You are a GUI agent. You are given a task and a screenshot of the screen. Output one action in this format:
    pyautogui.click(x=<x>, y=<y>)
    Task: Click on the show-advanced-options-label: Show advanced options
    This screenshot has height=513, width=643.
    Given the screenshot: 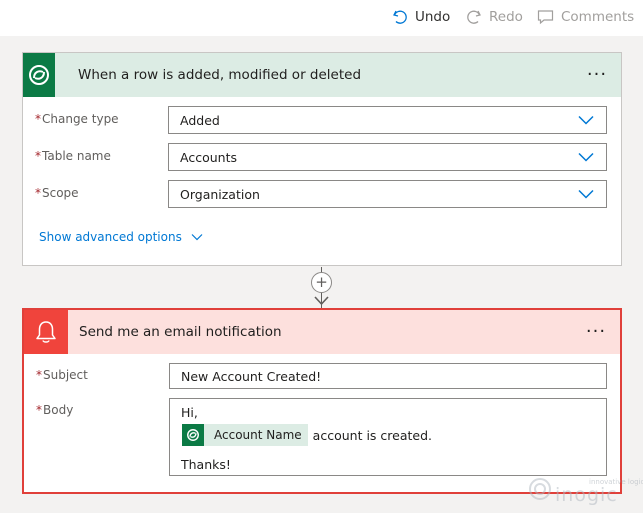 What is the action you would take?
    pyautogui.click(x=110, y=237)
    